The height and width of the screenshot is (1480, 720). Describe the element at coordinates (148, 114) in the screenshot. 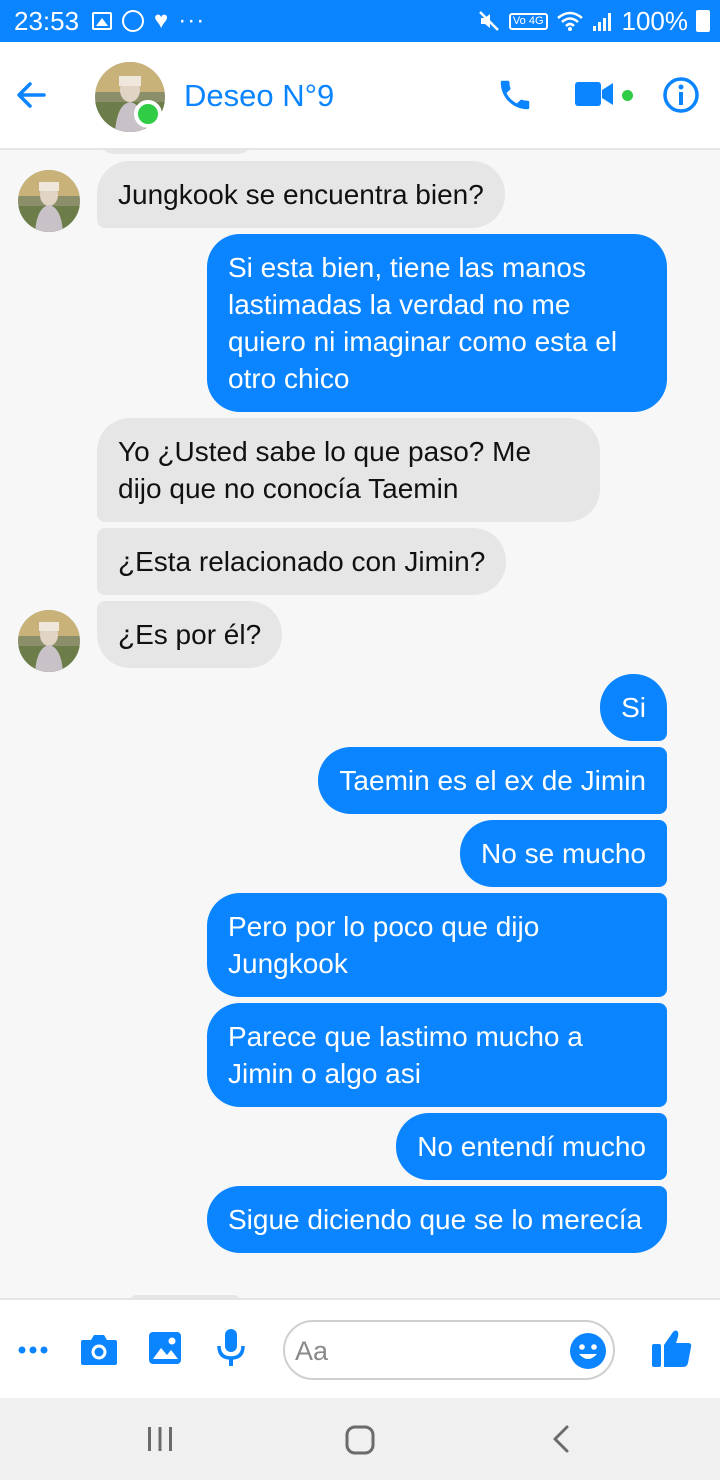

I see `online-status-indicator` at that location.